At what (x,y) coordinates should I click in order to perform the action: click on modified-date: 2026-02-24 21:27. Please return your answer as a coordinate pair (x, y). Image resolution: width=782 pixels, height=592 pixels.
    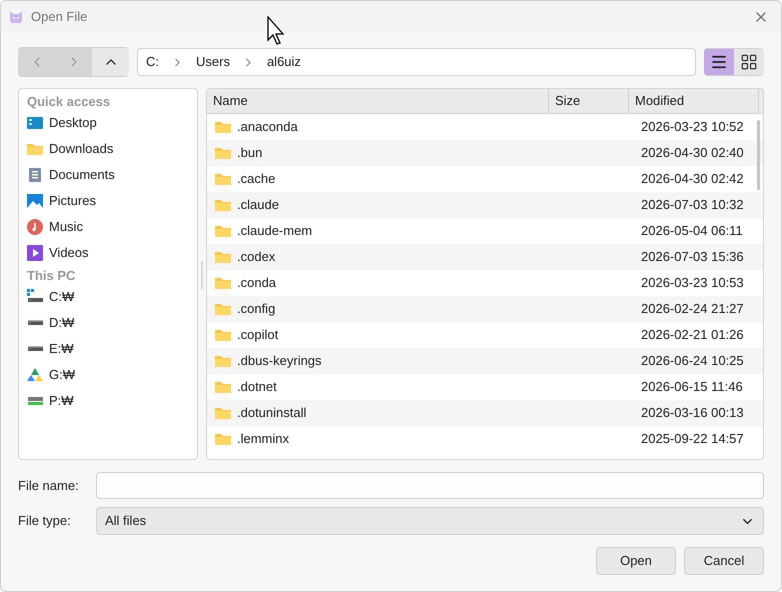
    Looking at the image, I should click on (692, 309).